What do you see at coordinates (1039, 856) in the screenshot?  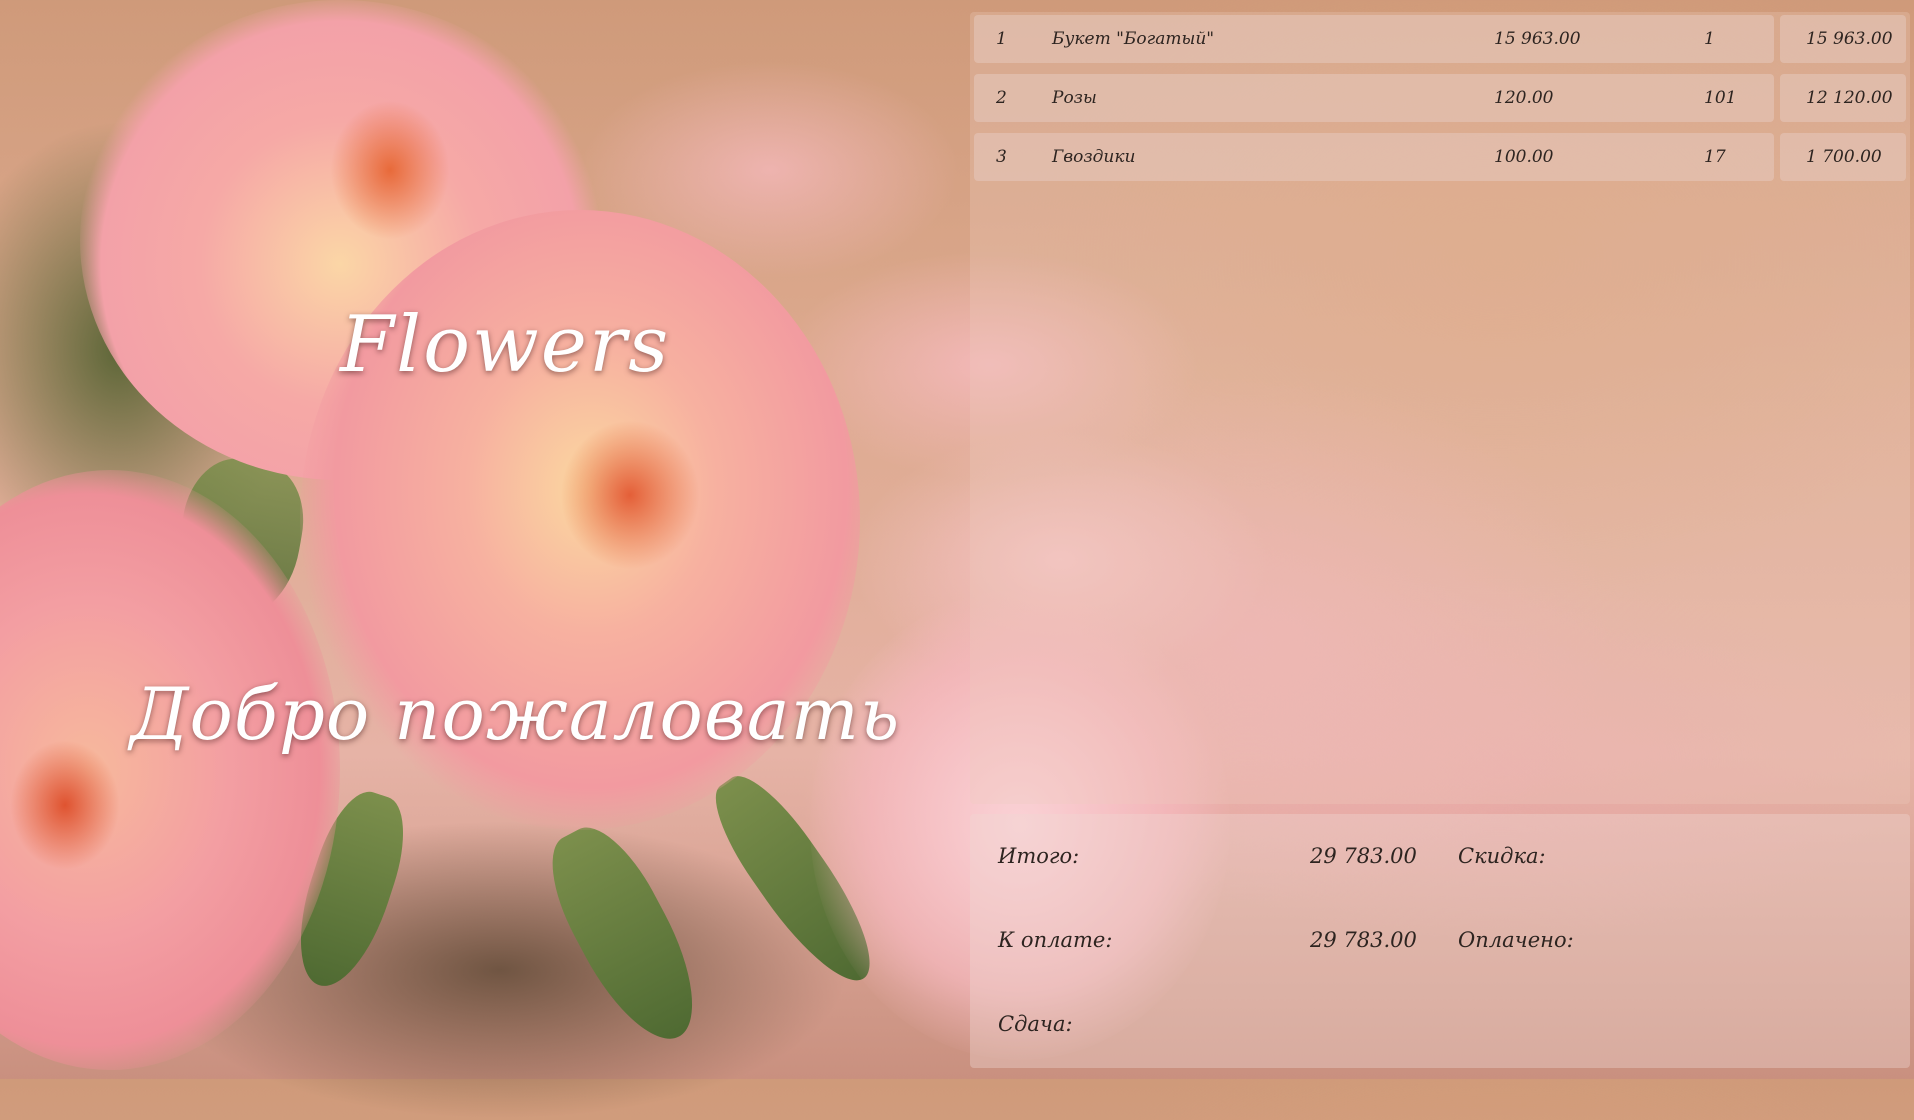 I see `total-label: Итого:` at bounding box center [1039, 856].